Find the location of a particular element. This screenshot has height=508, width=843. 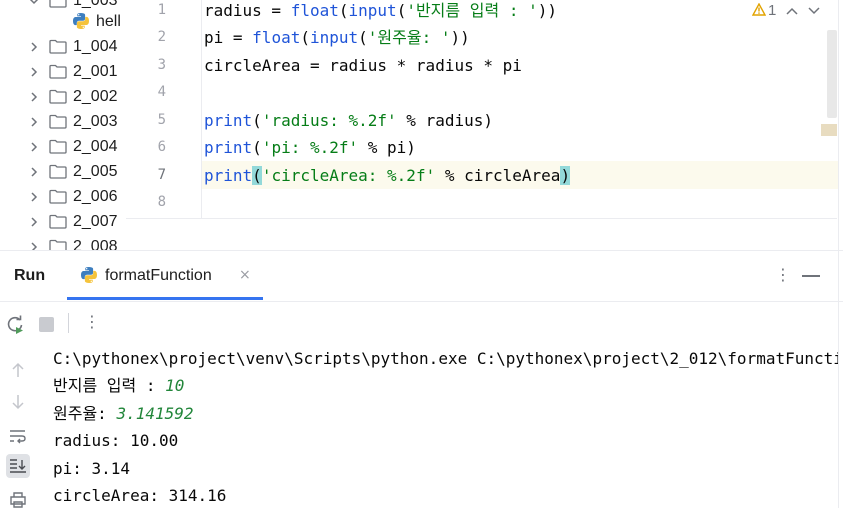

console-text: radius: 10.00 is located at coordinates (116, 440).